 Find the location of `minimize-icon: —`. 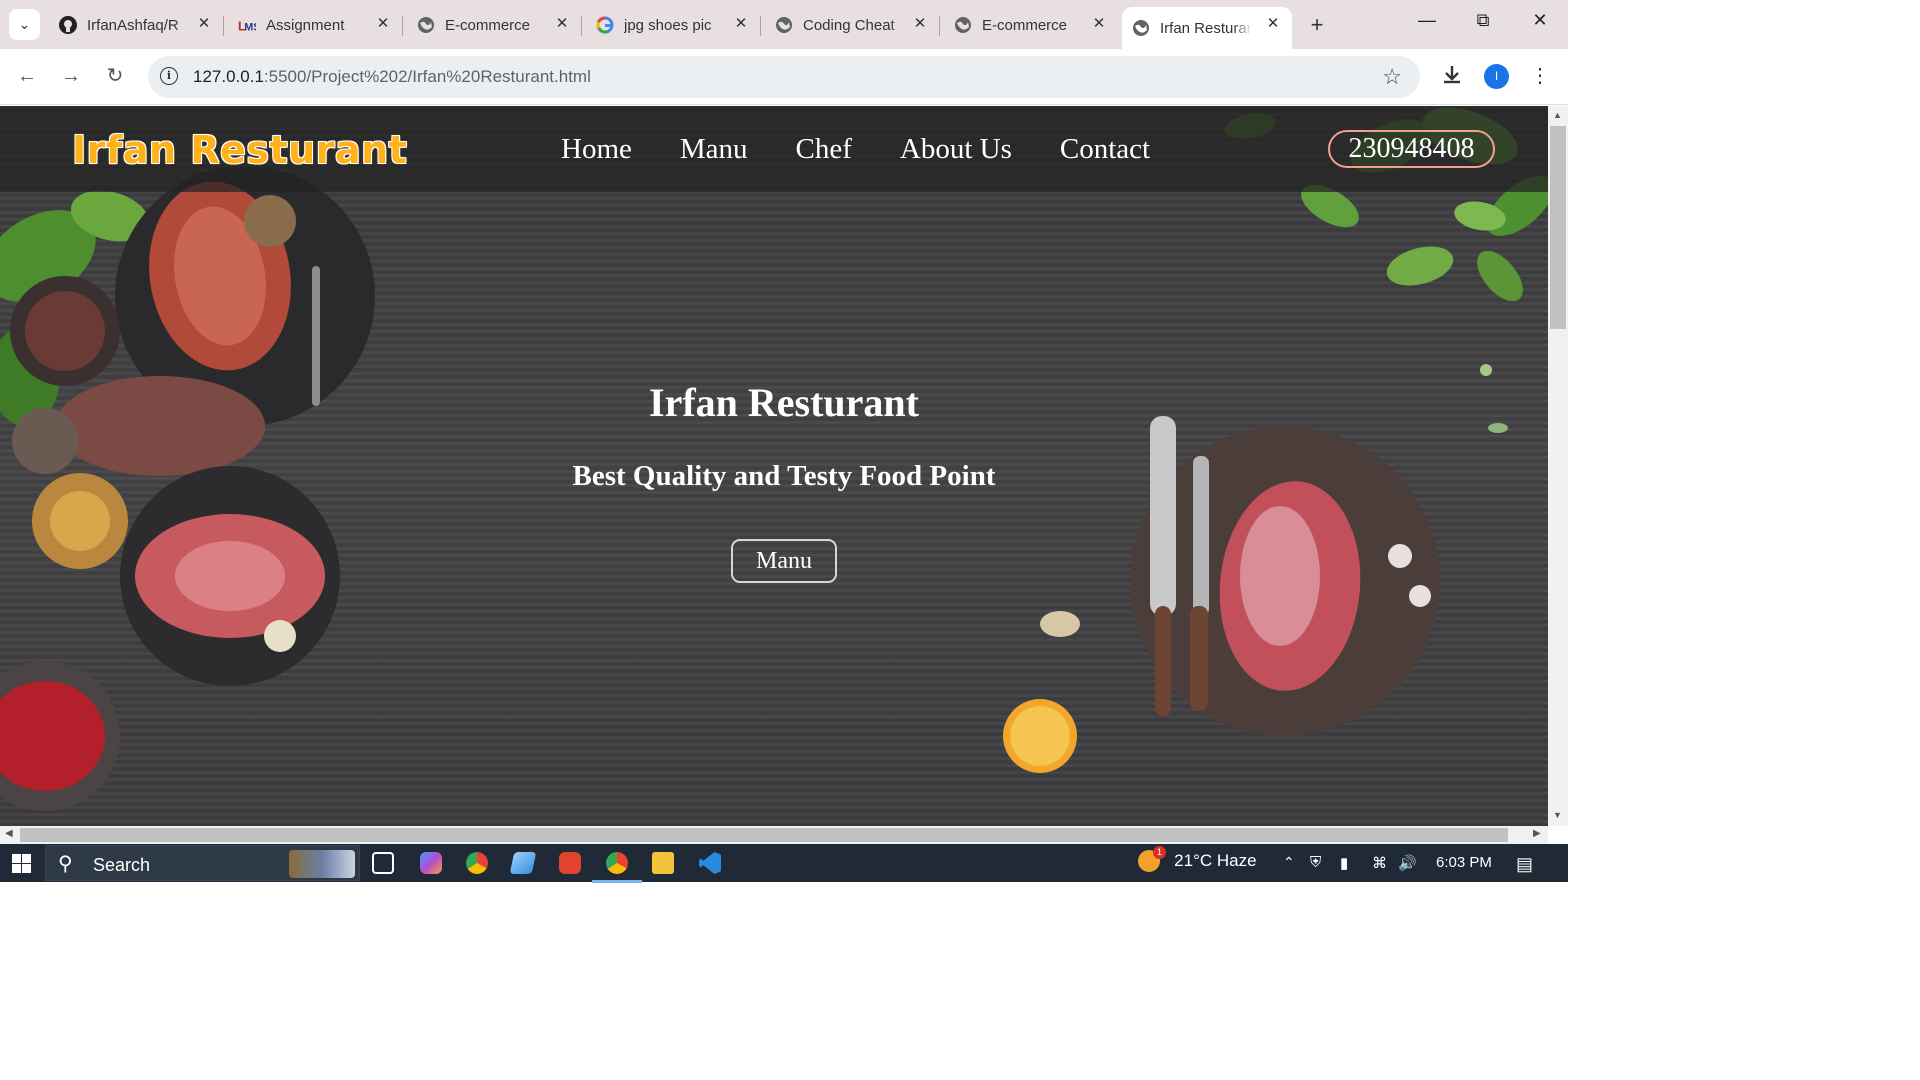

minimize-icon: — is located at coordinates (1427, 20).